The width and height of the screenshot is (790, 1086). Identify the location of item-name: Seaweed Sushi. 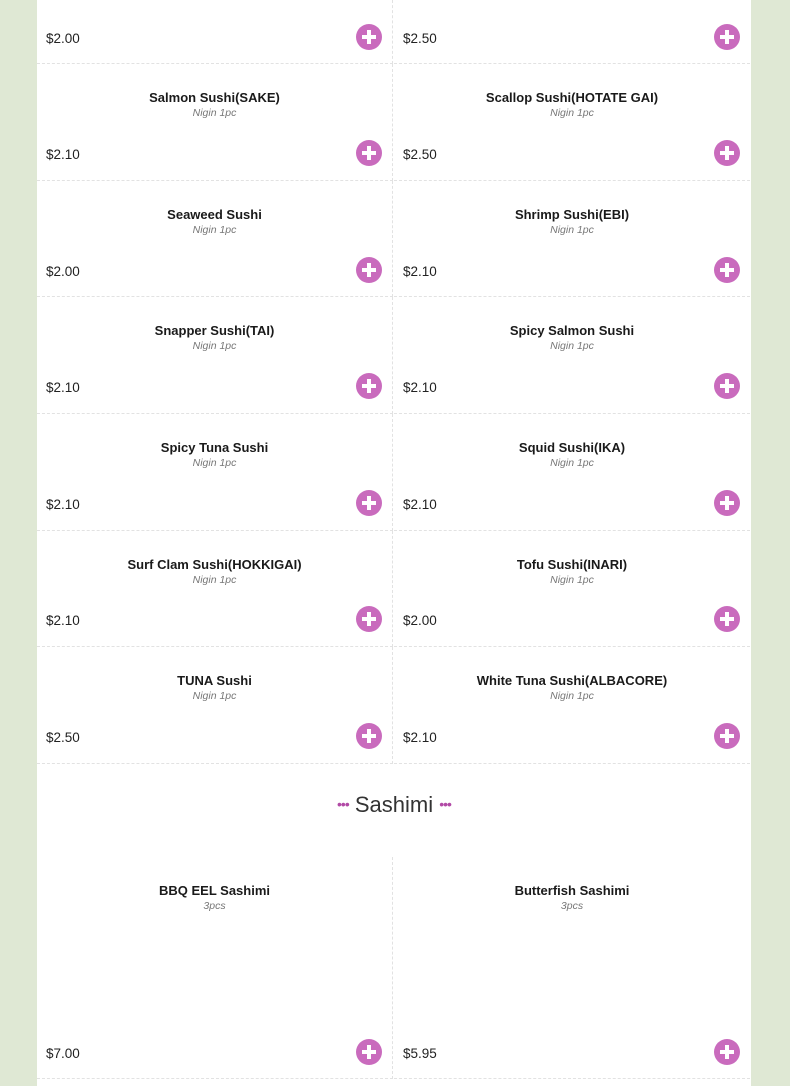
(214, 214).